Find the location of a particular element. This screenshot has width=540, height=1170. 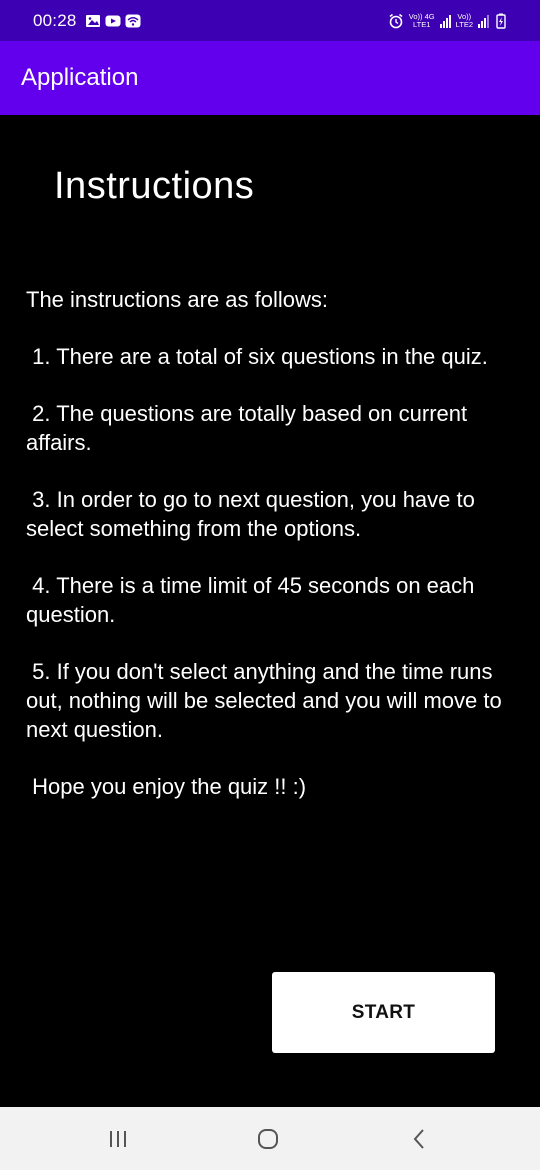

status-time: 00:28 is located at coordinates (55, 20).